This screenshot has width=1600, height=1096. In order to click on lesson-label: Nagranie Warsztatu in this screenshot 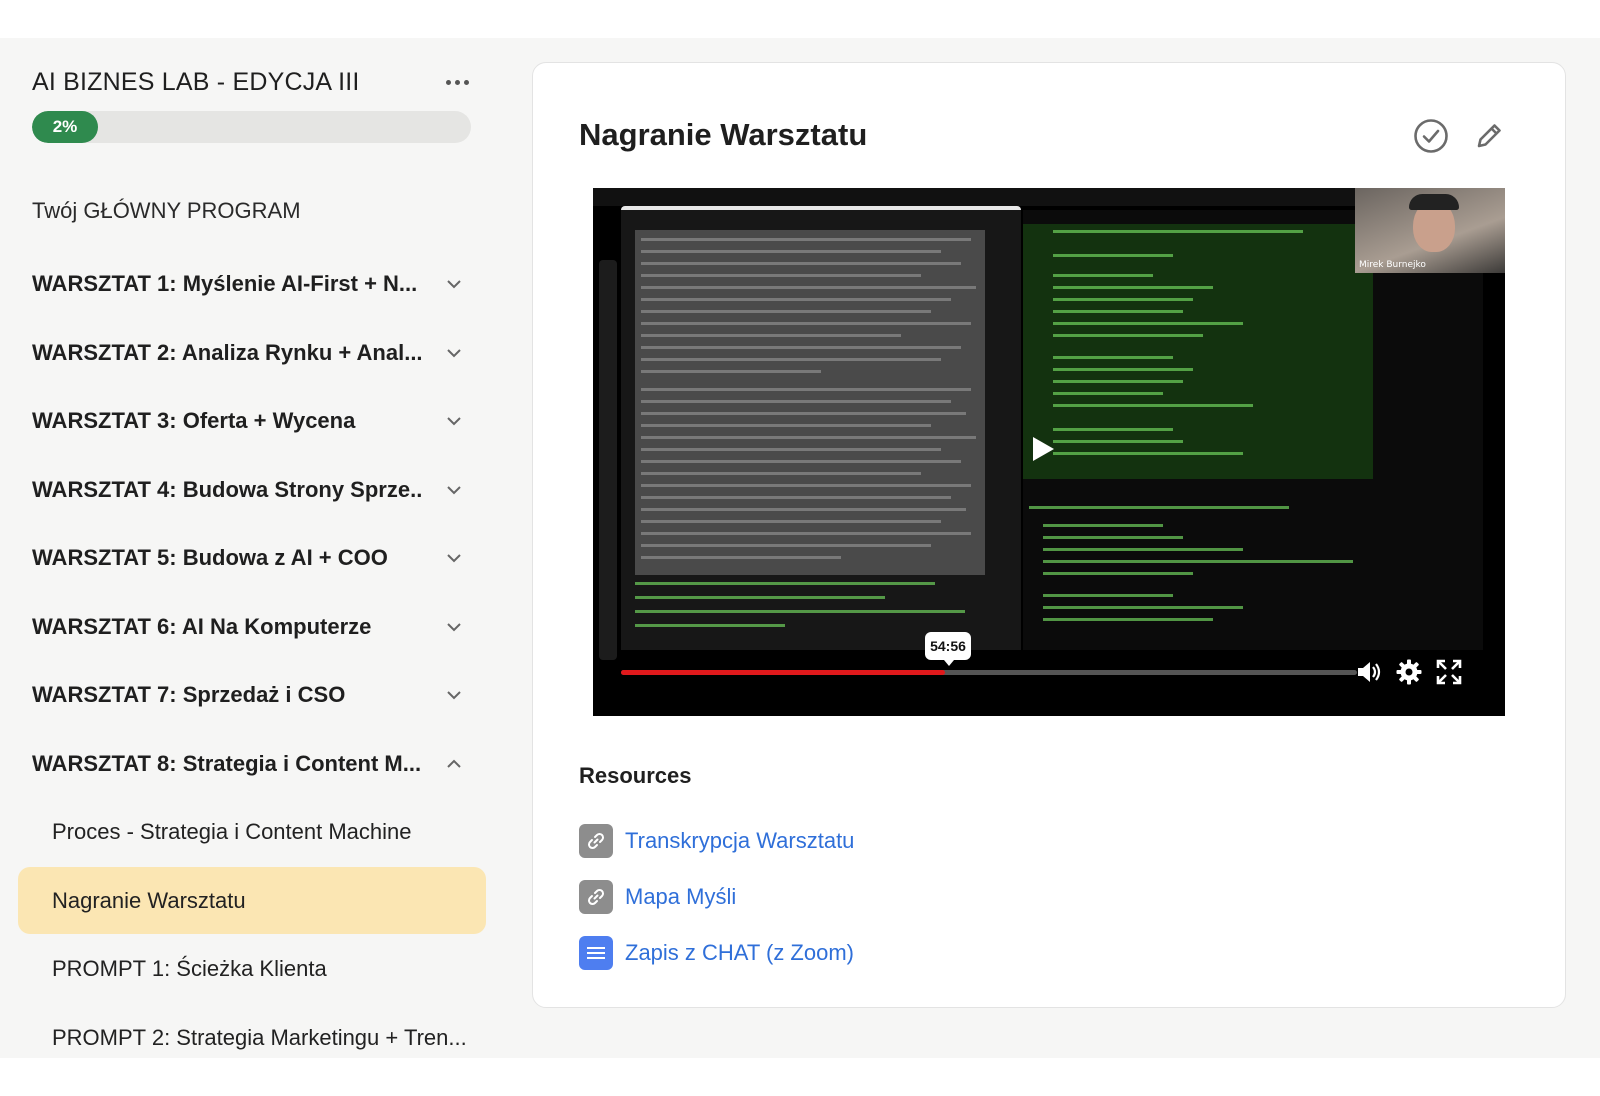, I will do `click(149, 900)`.